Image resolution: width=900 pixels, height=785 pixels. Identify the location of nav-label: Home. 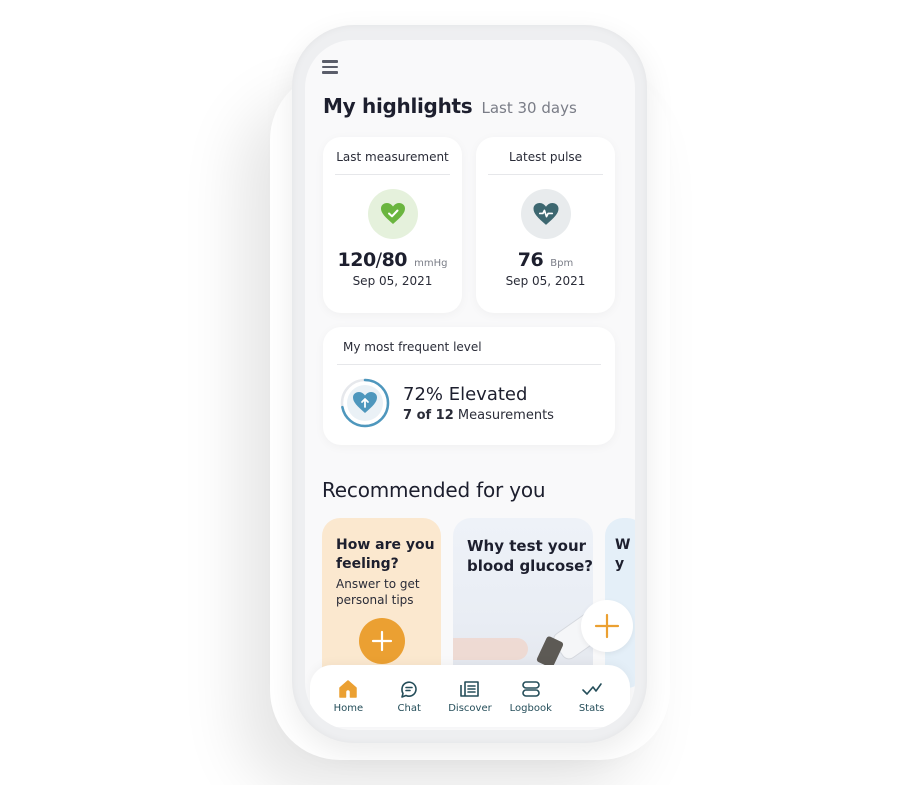
(348, 708).